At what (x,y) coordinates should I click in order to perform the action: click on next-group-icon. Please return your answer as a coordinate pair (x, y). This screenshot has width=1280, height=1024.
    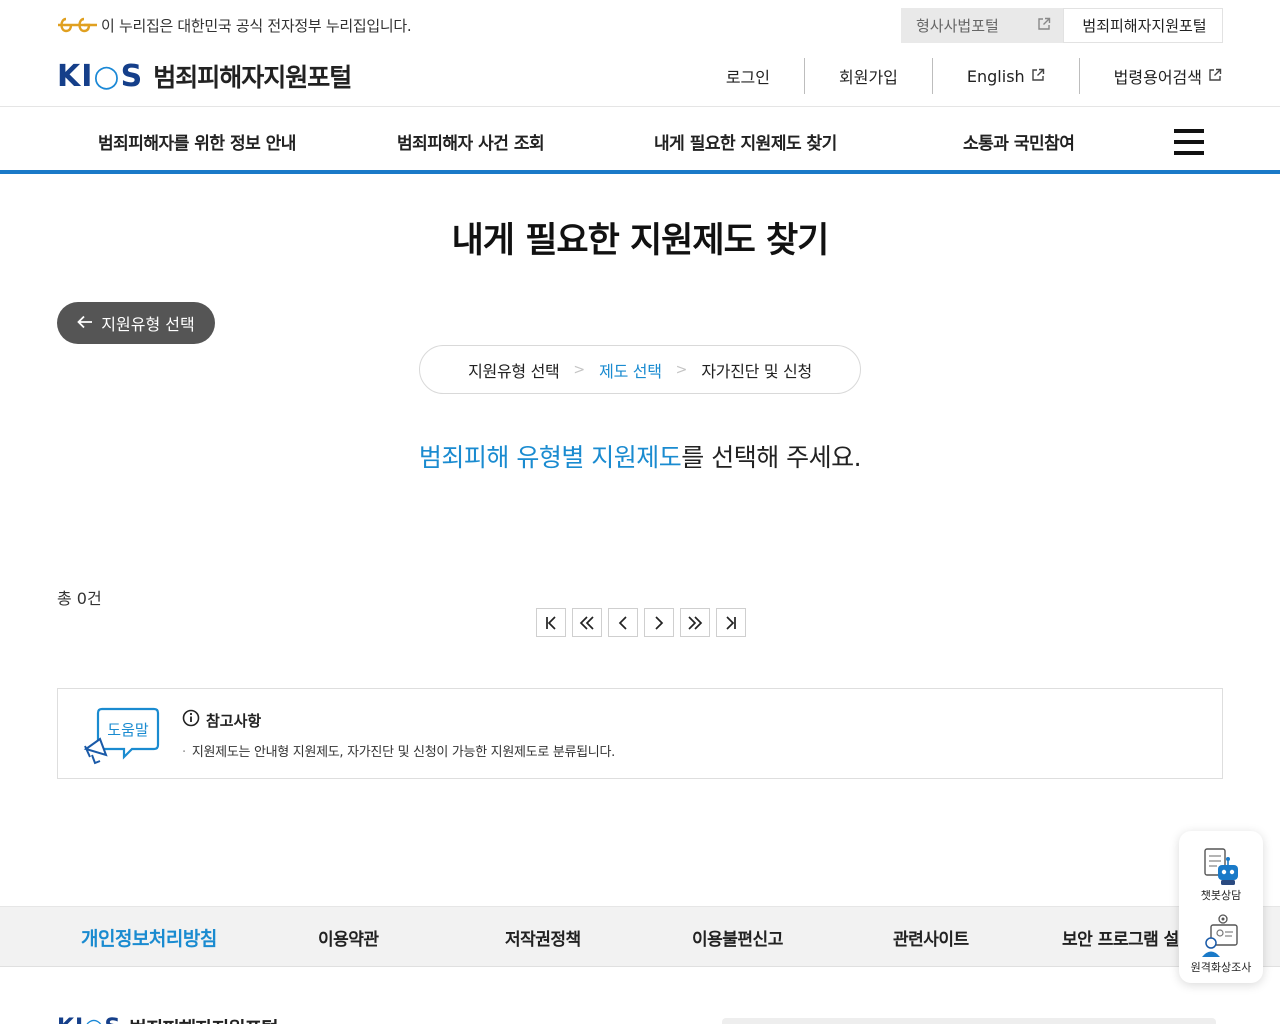
    Looking at the image, I should click on (695, 622).